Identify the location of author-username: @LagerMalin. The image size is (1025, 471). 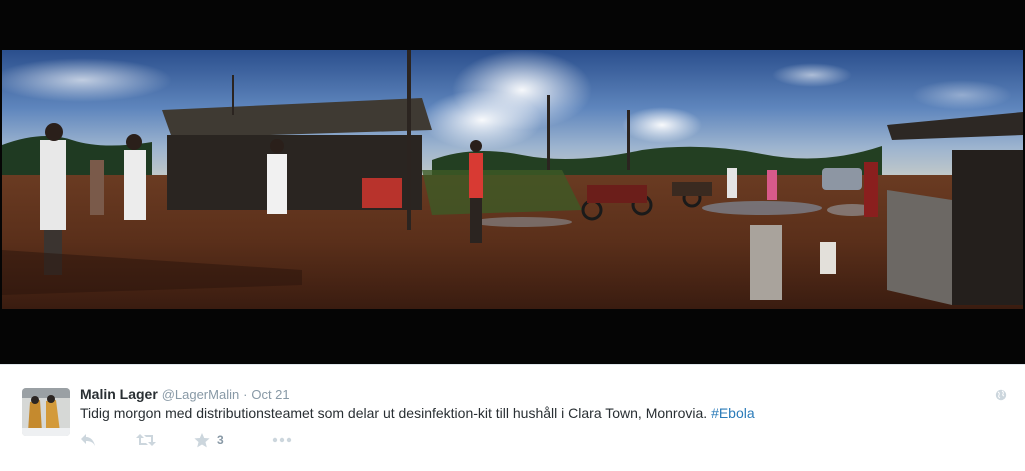
(201, 394).